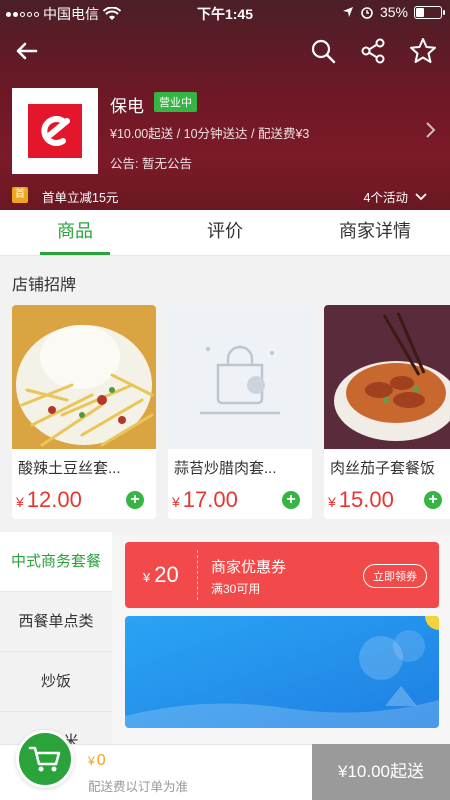  I want to click on location-arrow-icon, so click(347, 12).